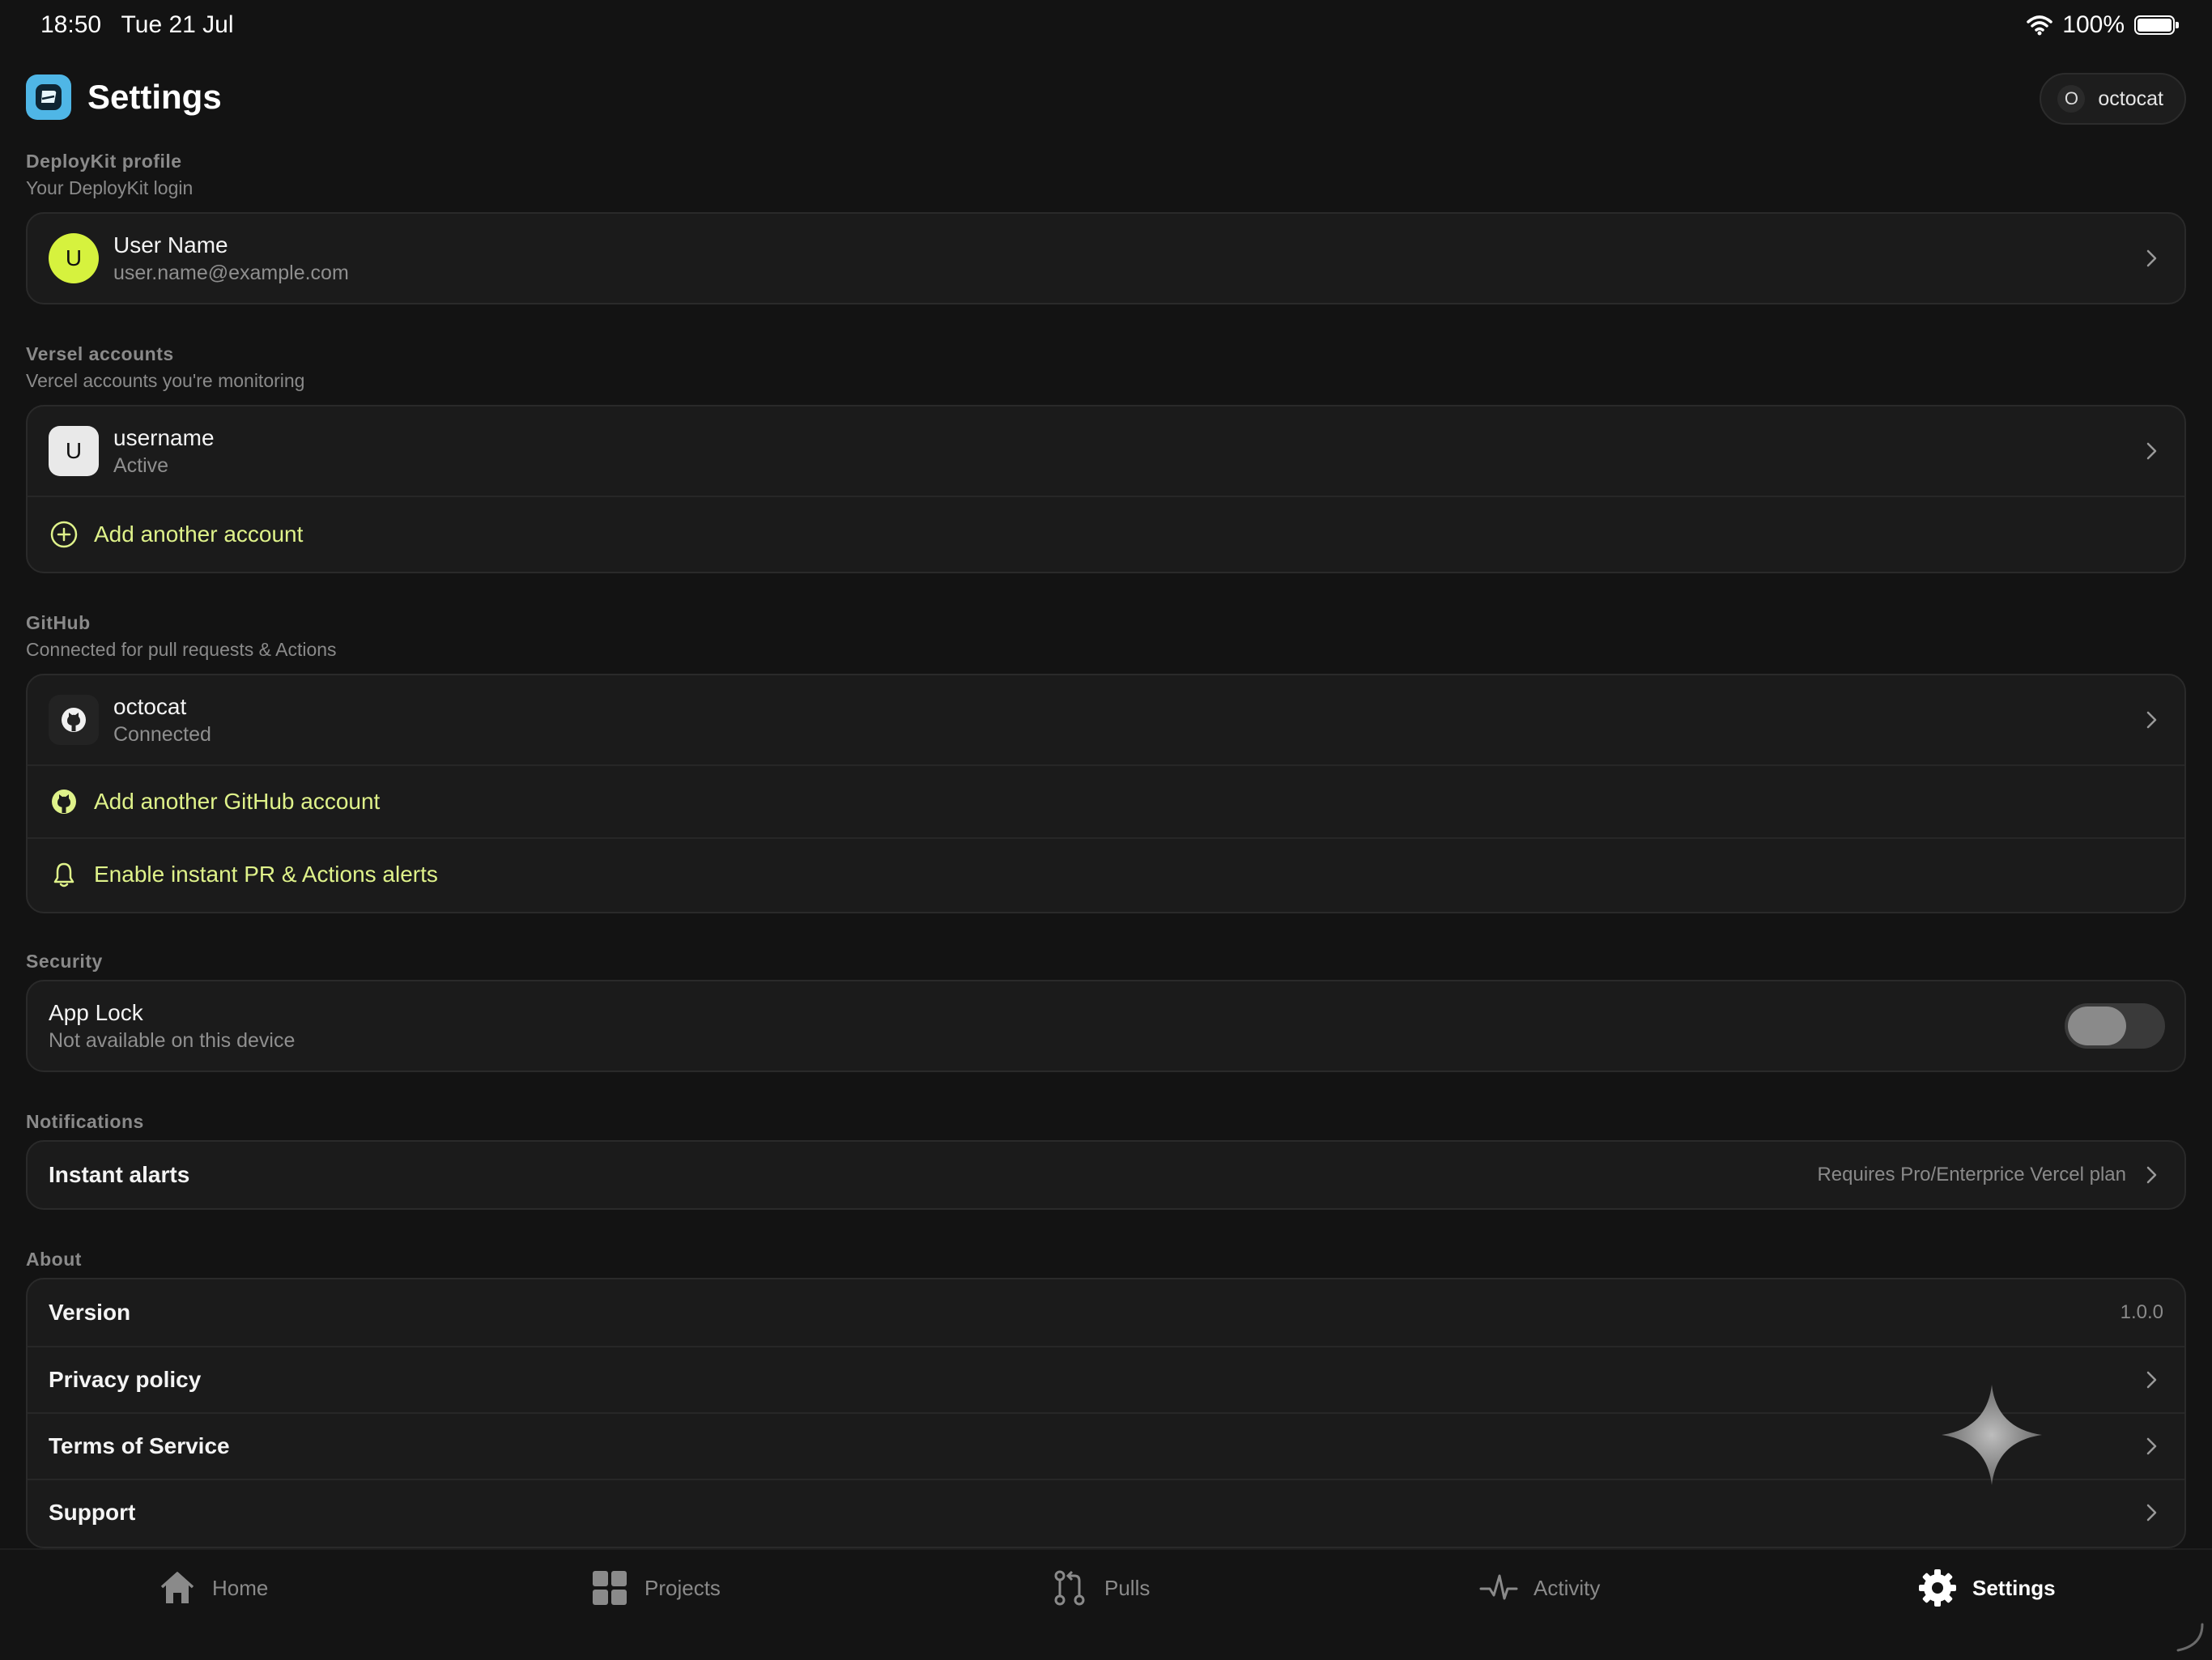 The image size is (2212, 1660). I want to click on version-value: 1.0.0, so click(2142, 1312).